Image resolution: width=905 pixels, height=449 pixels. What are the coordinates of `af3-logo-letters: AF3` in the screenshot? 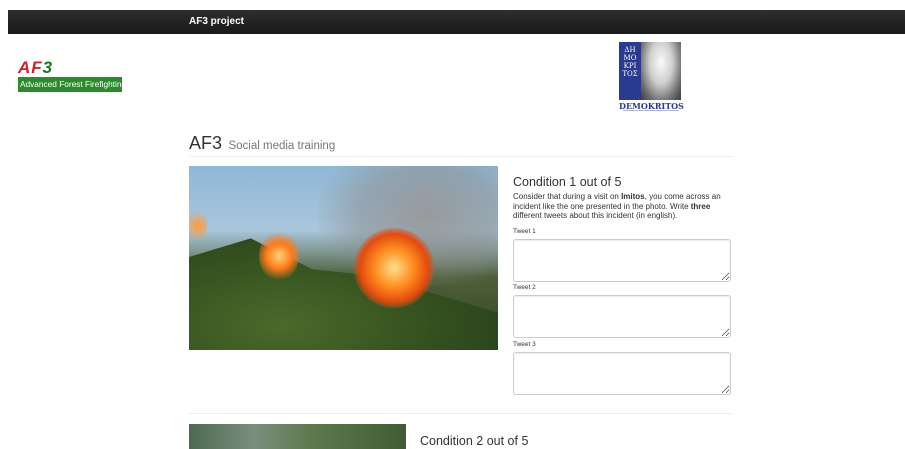 It's located at (36, 67).